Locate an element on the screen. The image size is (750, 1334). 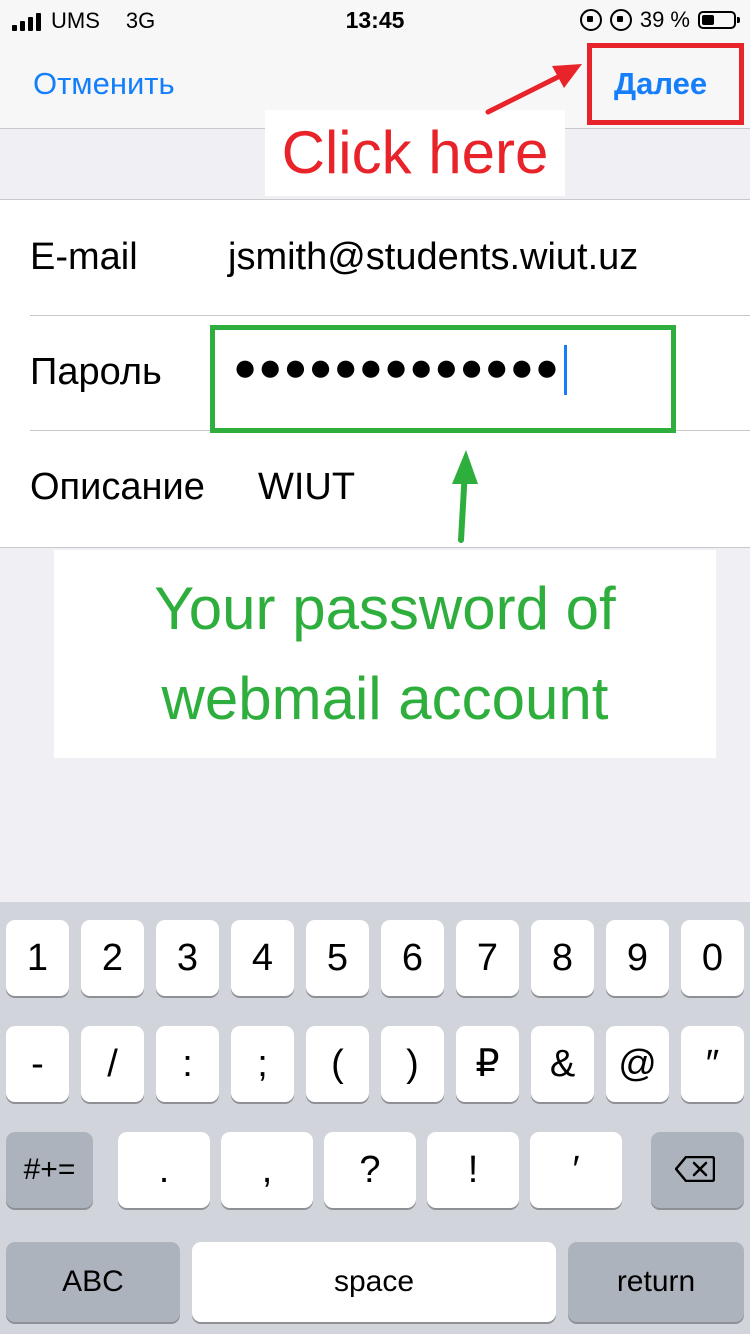
description-label: Описание is located at coordinates (117, 487).